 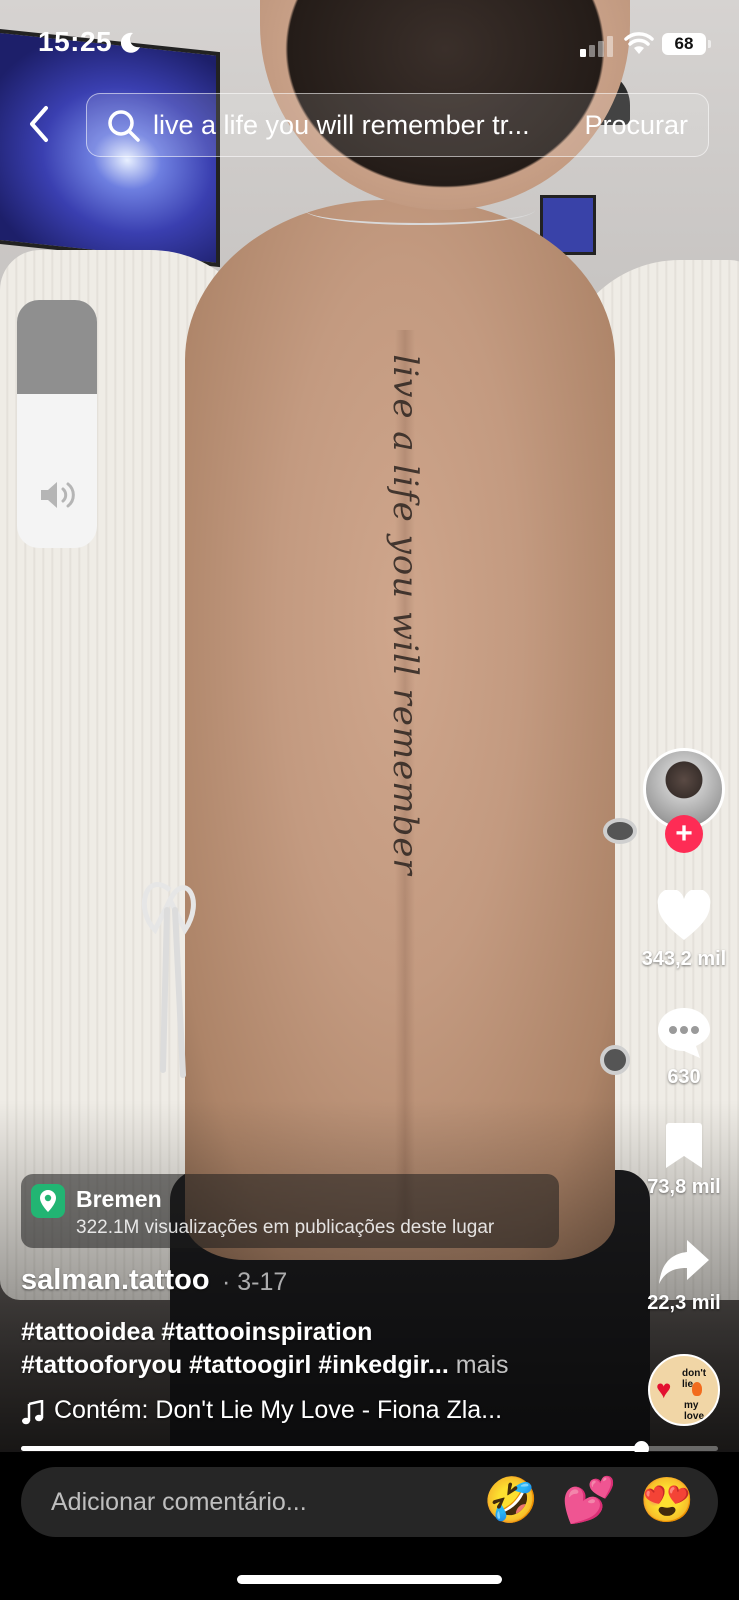 What do you see at coordinates (405, 615) in the screenshot?
I see `tattoo-script: live a life you will remember` at bounding box center [405, 615].